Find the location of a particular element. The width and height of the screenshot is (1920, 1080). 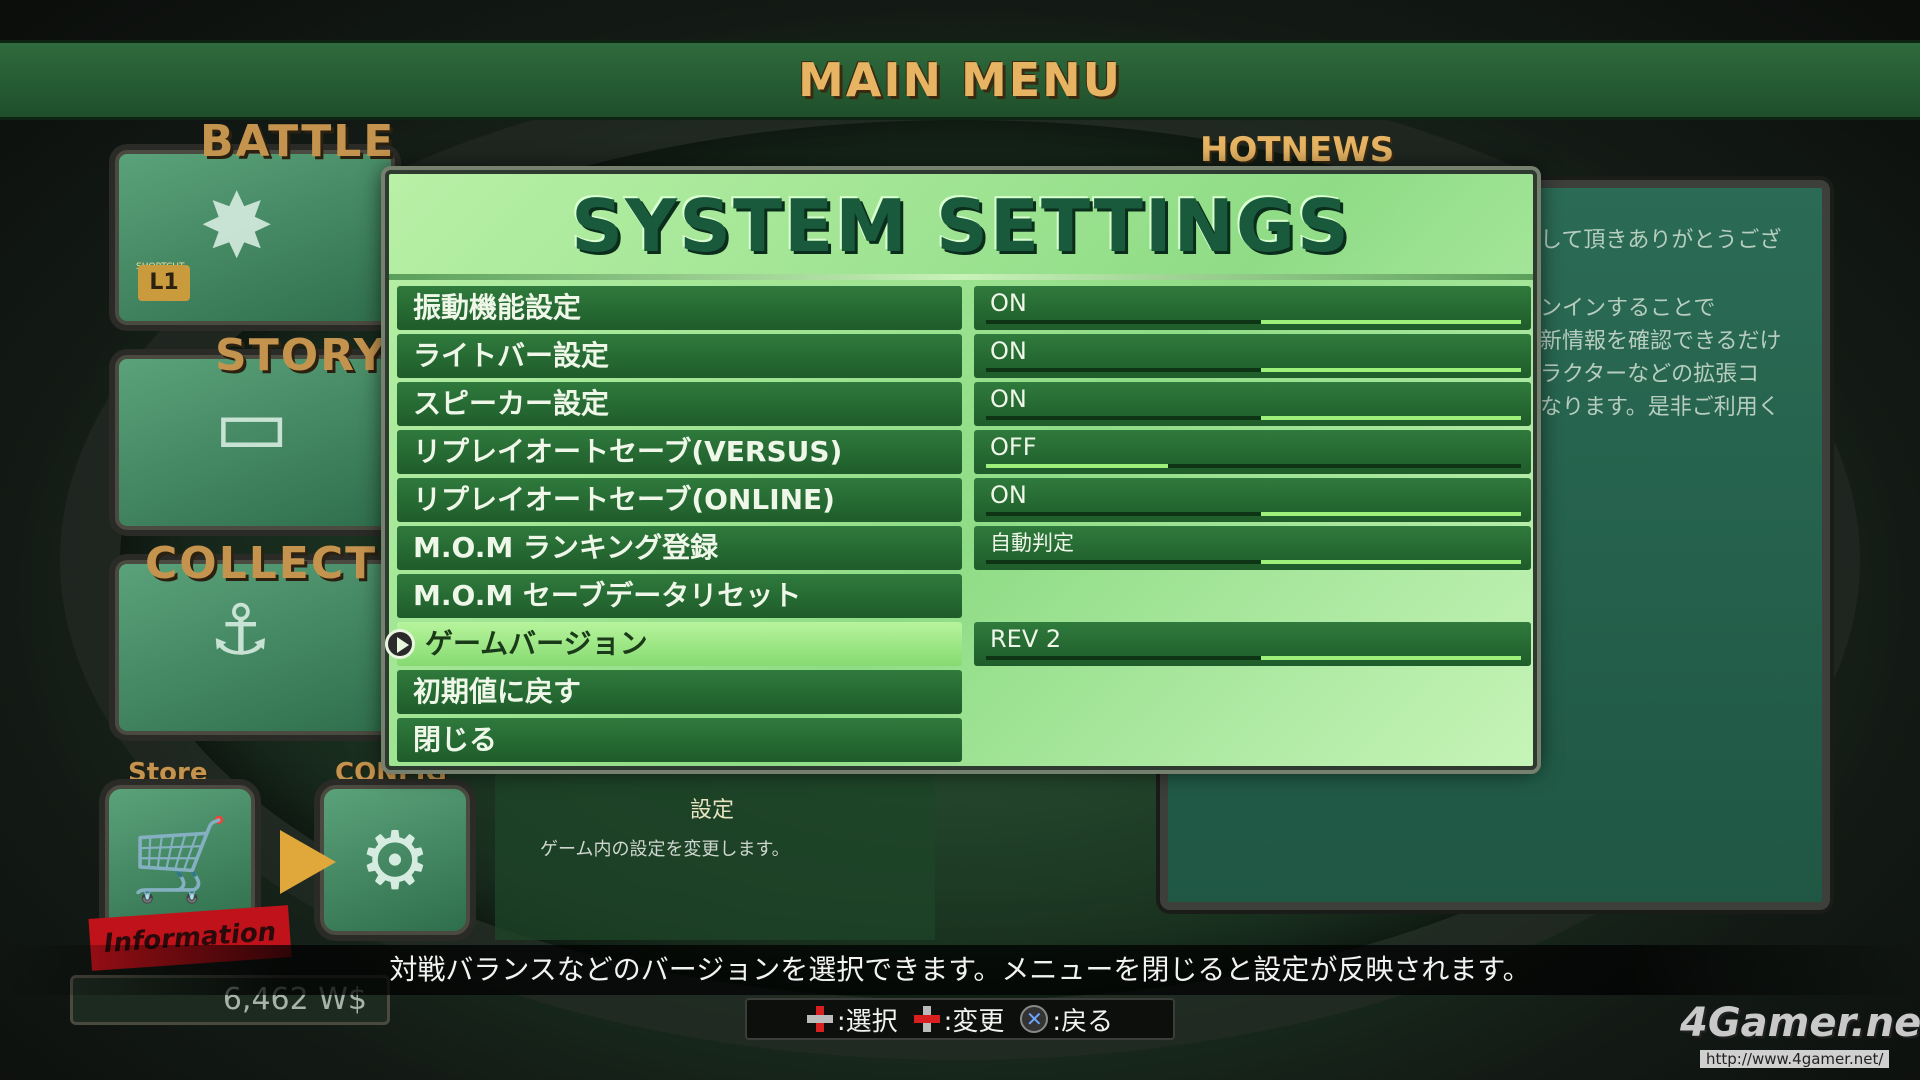

setting-label: 振動機能設定 is located at coordinates (679, 308).